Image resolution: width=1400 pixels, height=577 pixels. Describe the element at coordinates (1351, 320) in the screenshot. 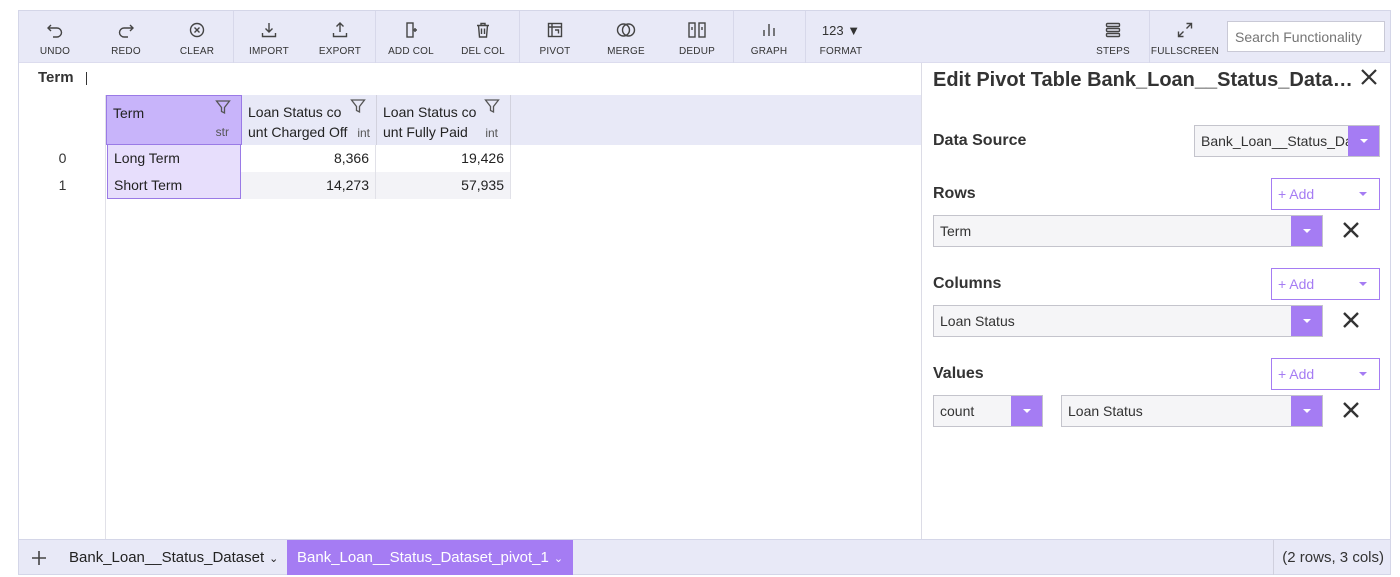

I see `remove-column-icon` at that location.